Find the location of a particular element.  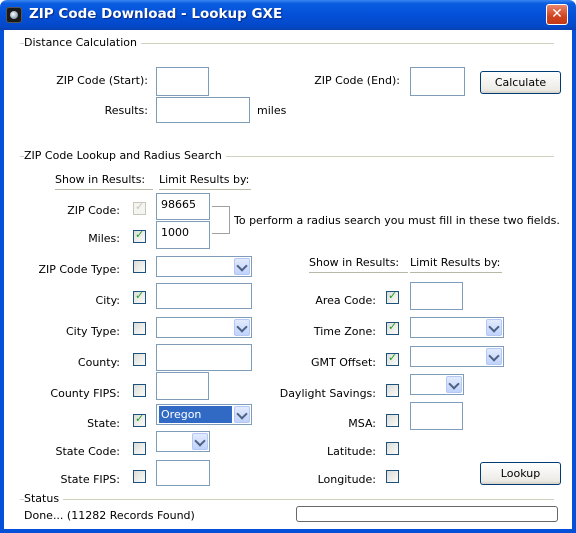

state-code-label: State Code: is located at coordinates (87, 451).